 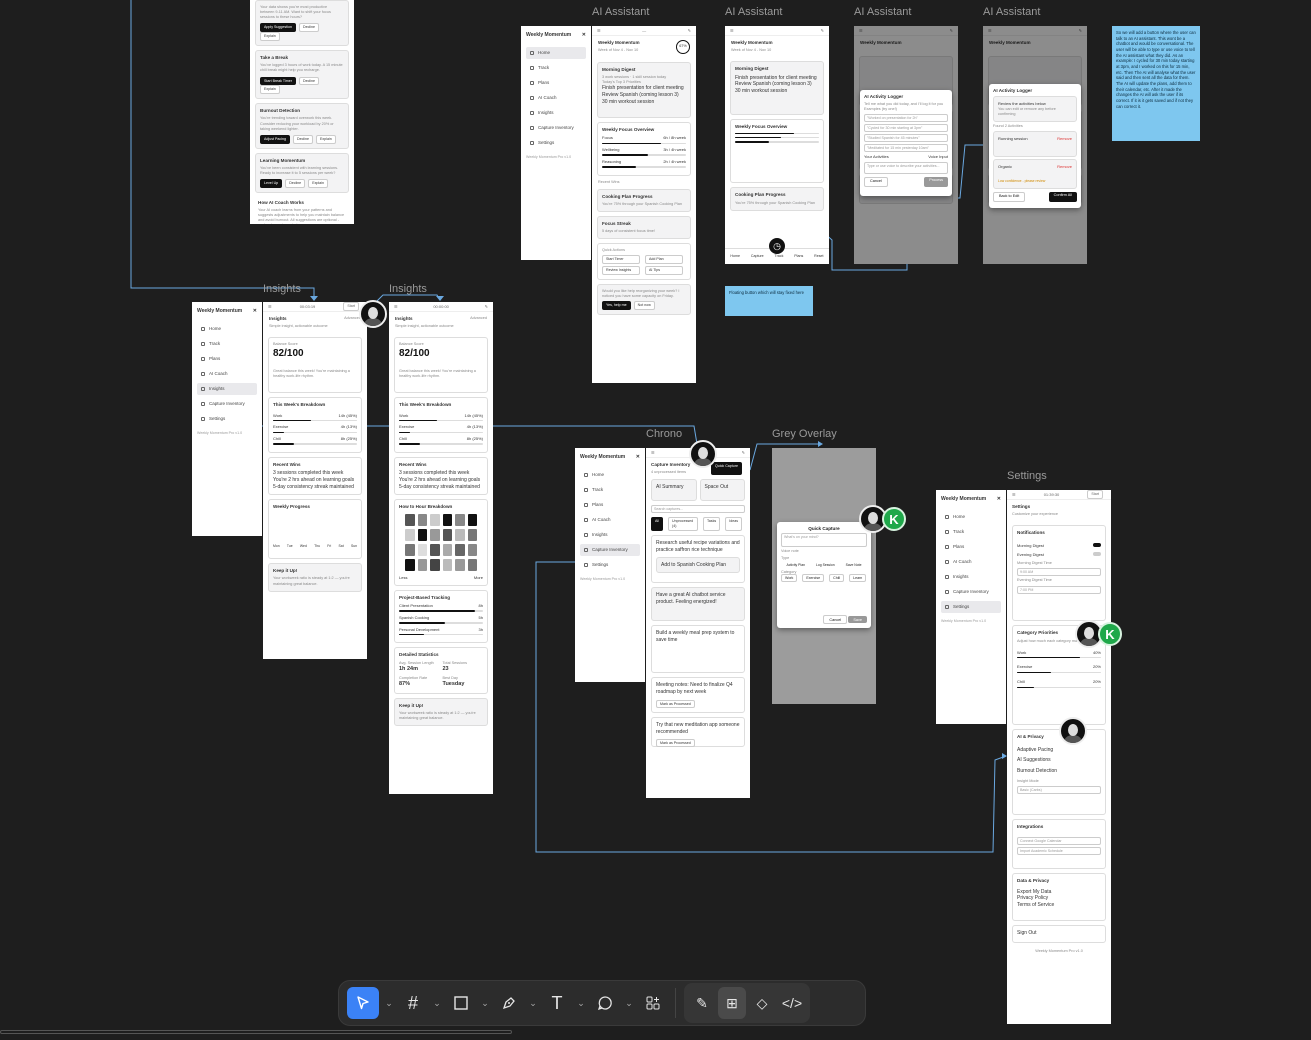 What do you see at coordinates (1110, 634) in the screenshot?
I see `collaborator-avatar-k: K` at bounding box center [1110, 634].